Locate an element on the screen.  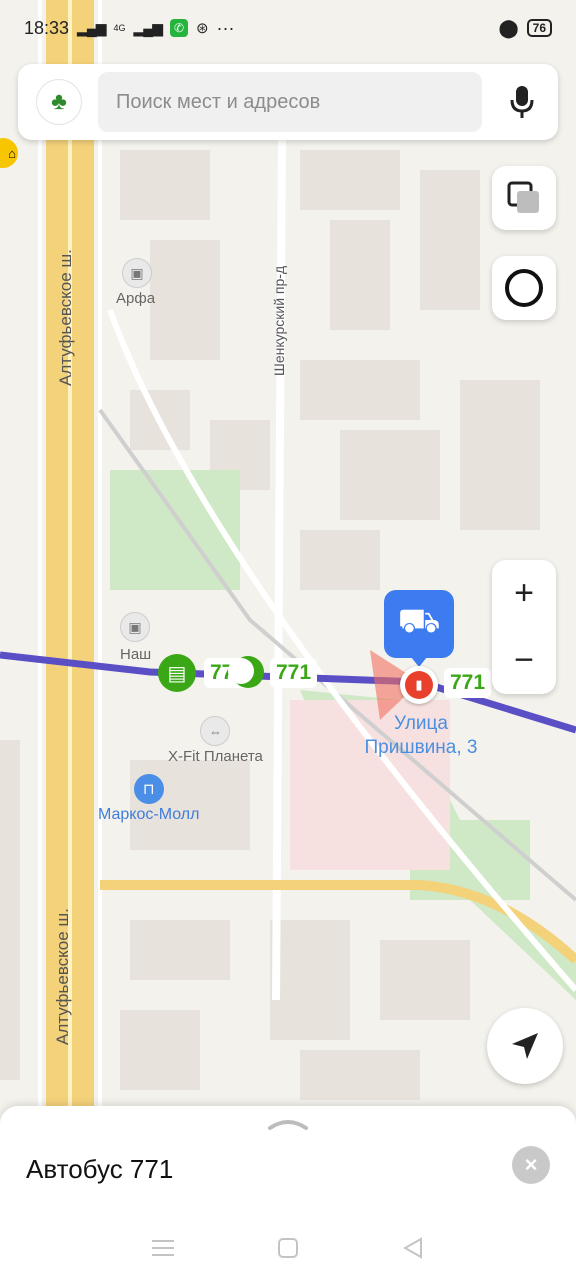
dumbbell-icon: ⇔ is located at coordinates (215, 731).